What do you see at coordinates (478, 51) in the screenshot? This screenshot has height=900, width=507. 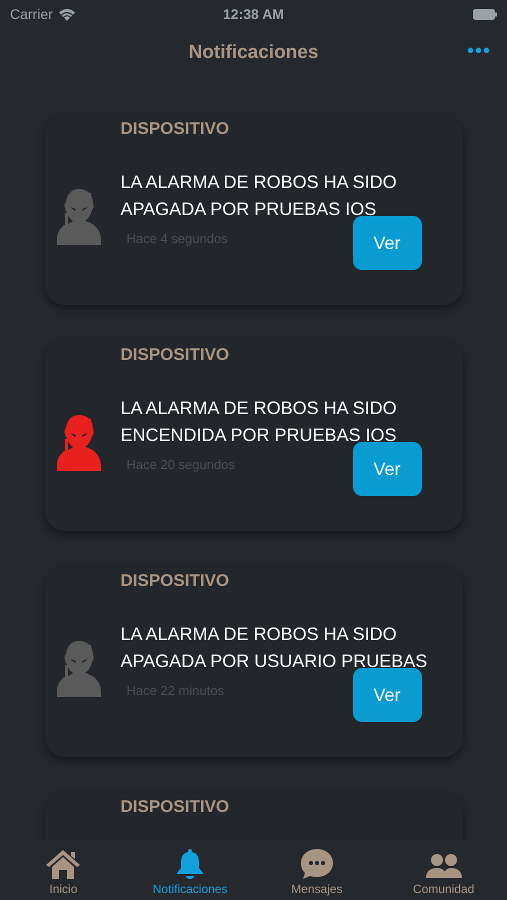 I see `more-button: •••` at bounding box center [478, 51].